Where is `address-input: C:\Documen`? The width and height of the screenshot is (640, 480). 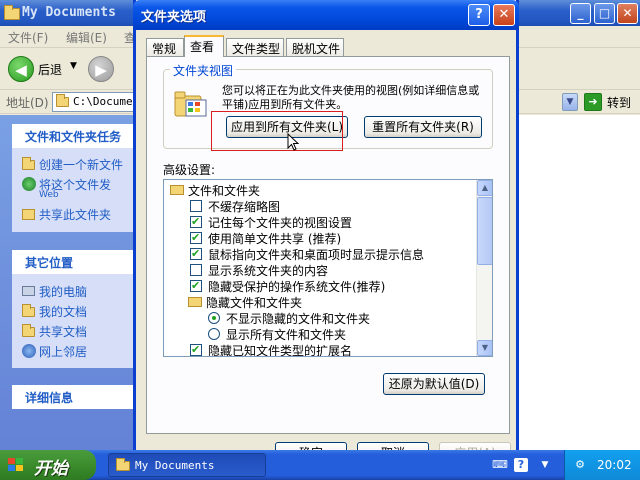 address-input: C:\Documen is located at coordinates (94, 102).